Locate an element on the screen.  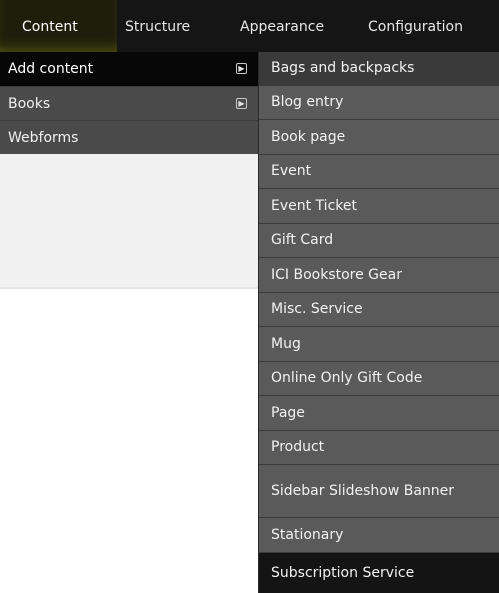
submenu-item-label: Stationary is located at coordinates (307, 534).